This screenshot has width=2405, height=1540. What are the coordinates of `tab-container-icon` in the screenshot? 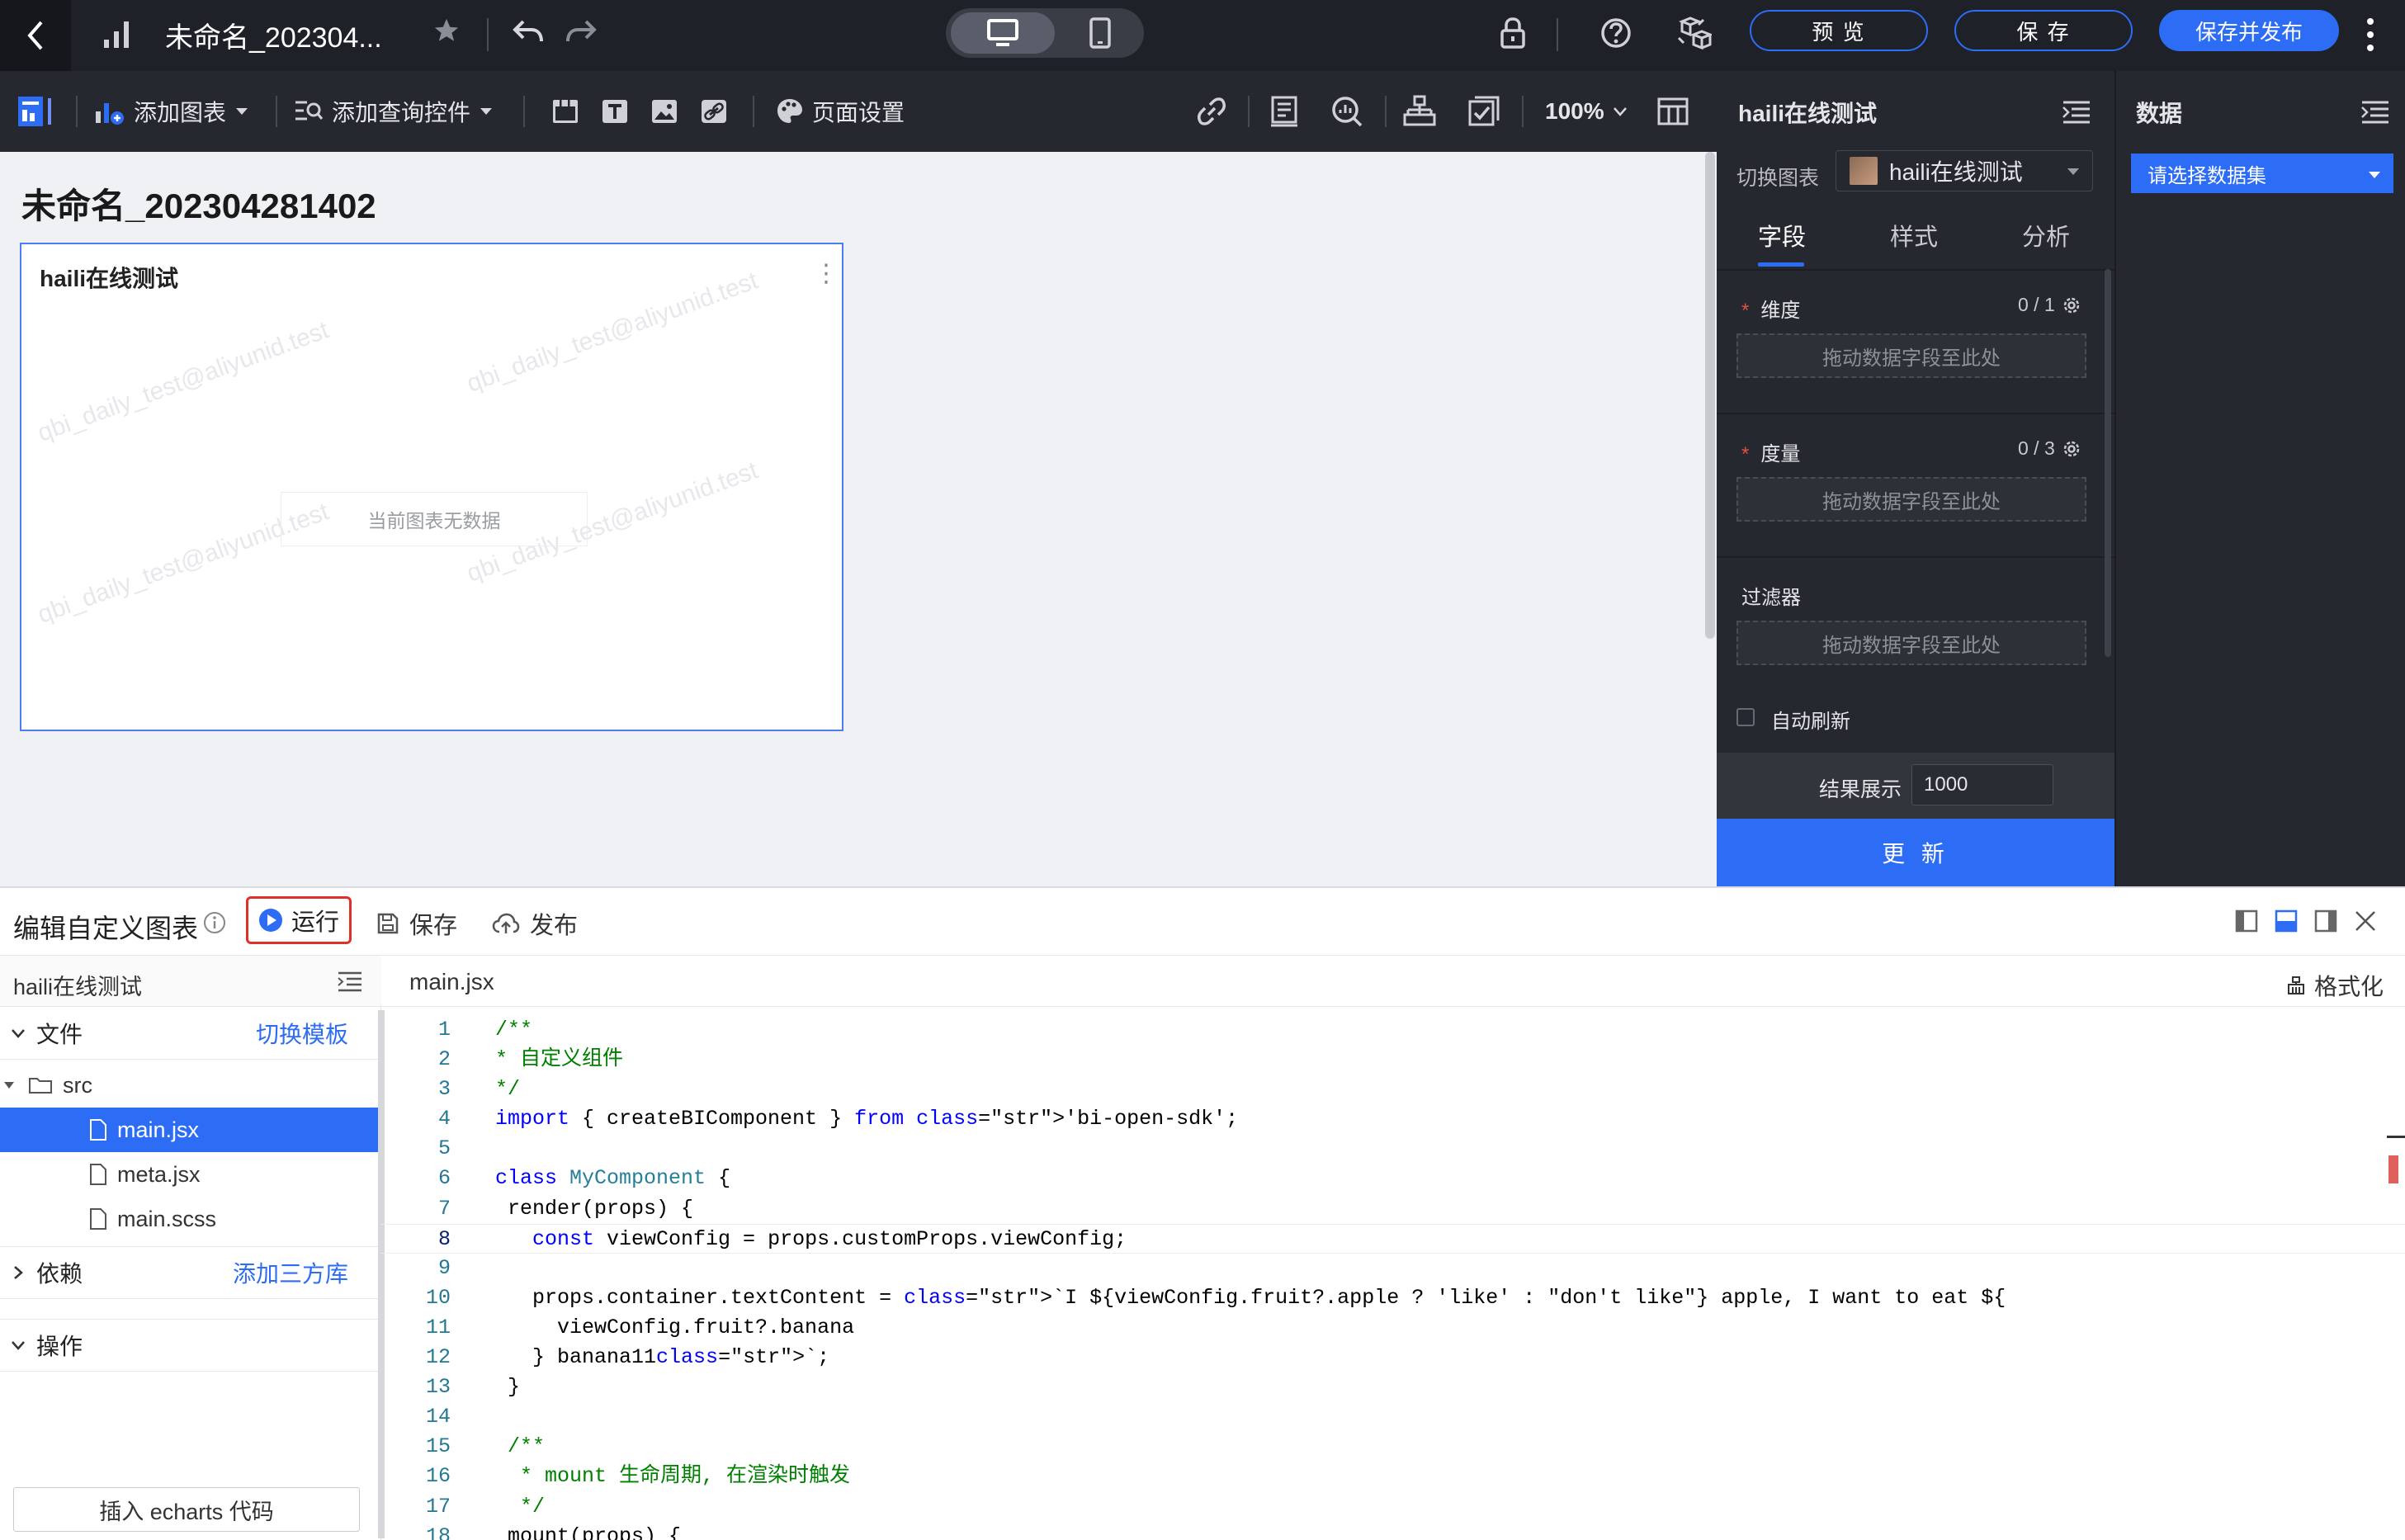 It's located at (565, 112).